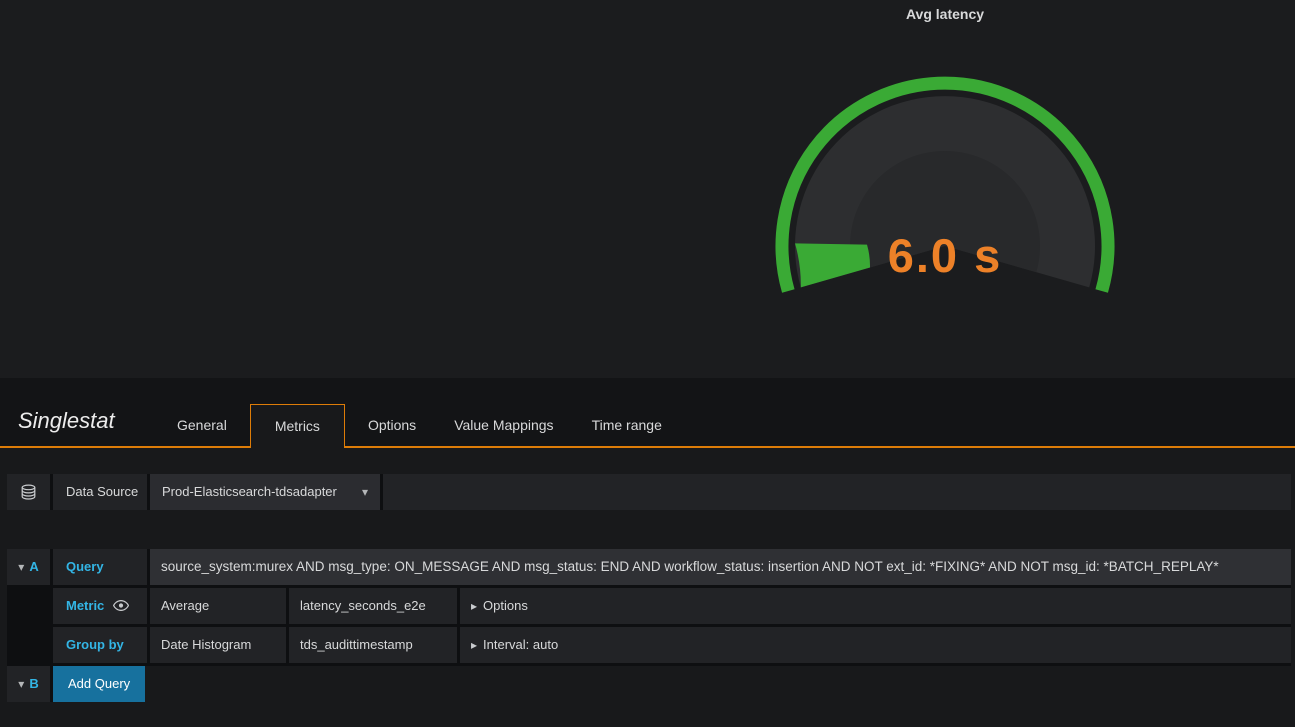 This screenshot has height=727, width=1295. What do you see at coordinates (945, 14) in the screenshot?
I see `panel-title: Avg latency` at bounding box center [945, 14].